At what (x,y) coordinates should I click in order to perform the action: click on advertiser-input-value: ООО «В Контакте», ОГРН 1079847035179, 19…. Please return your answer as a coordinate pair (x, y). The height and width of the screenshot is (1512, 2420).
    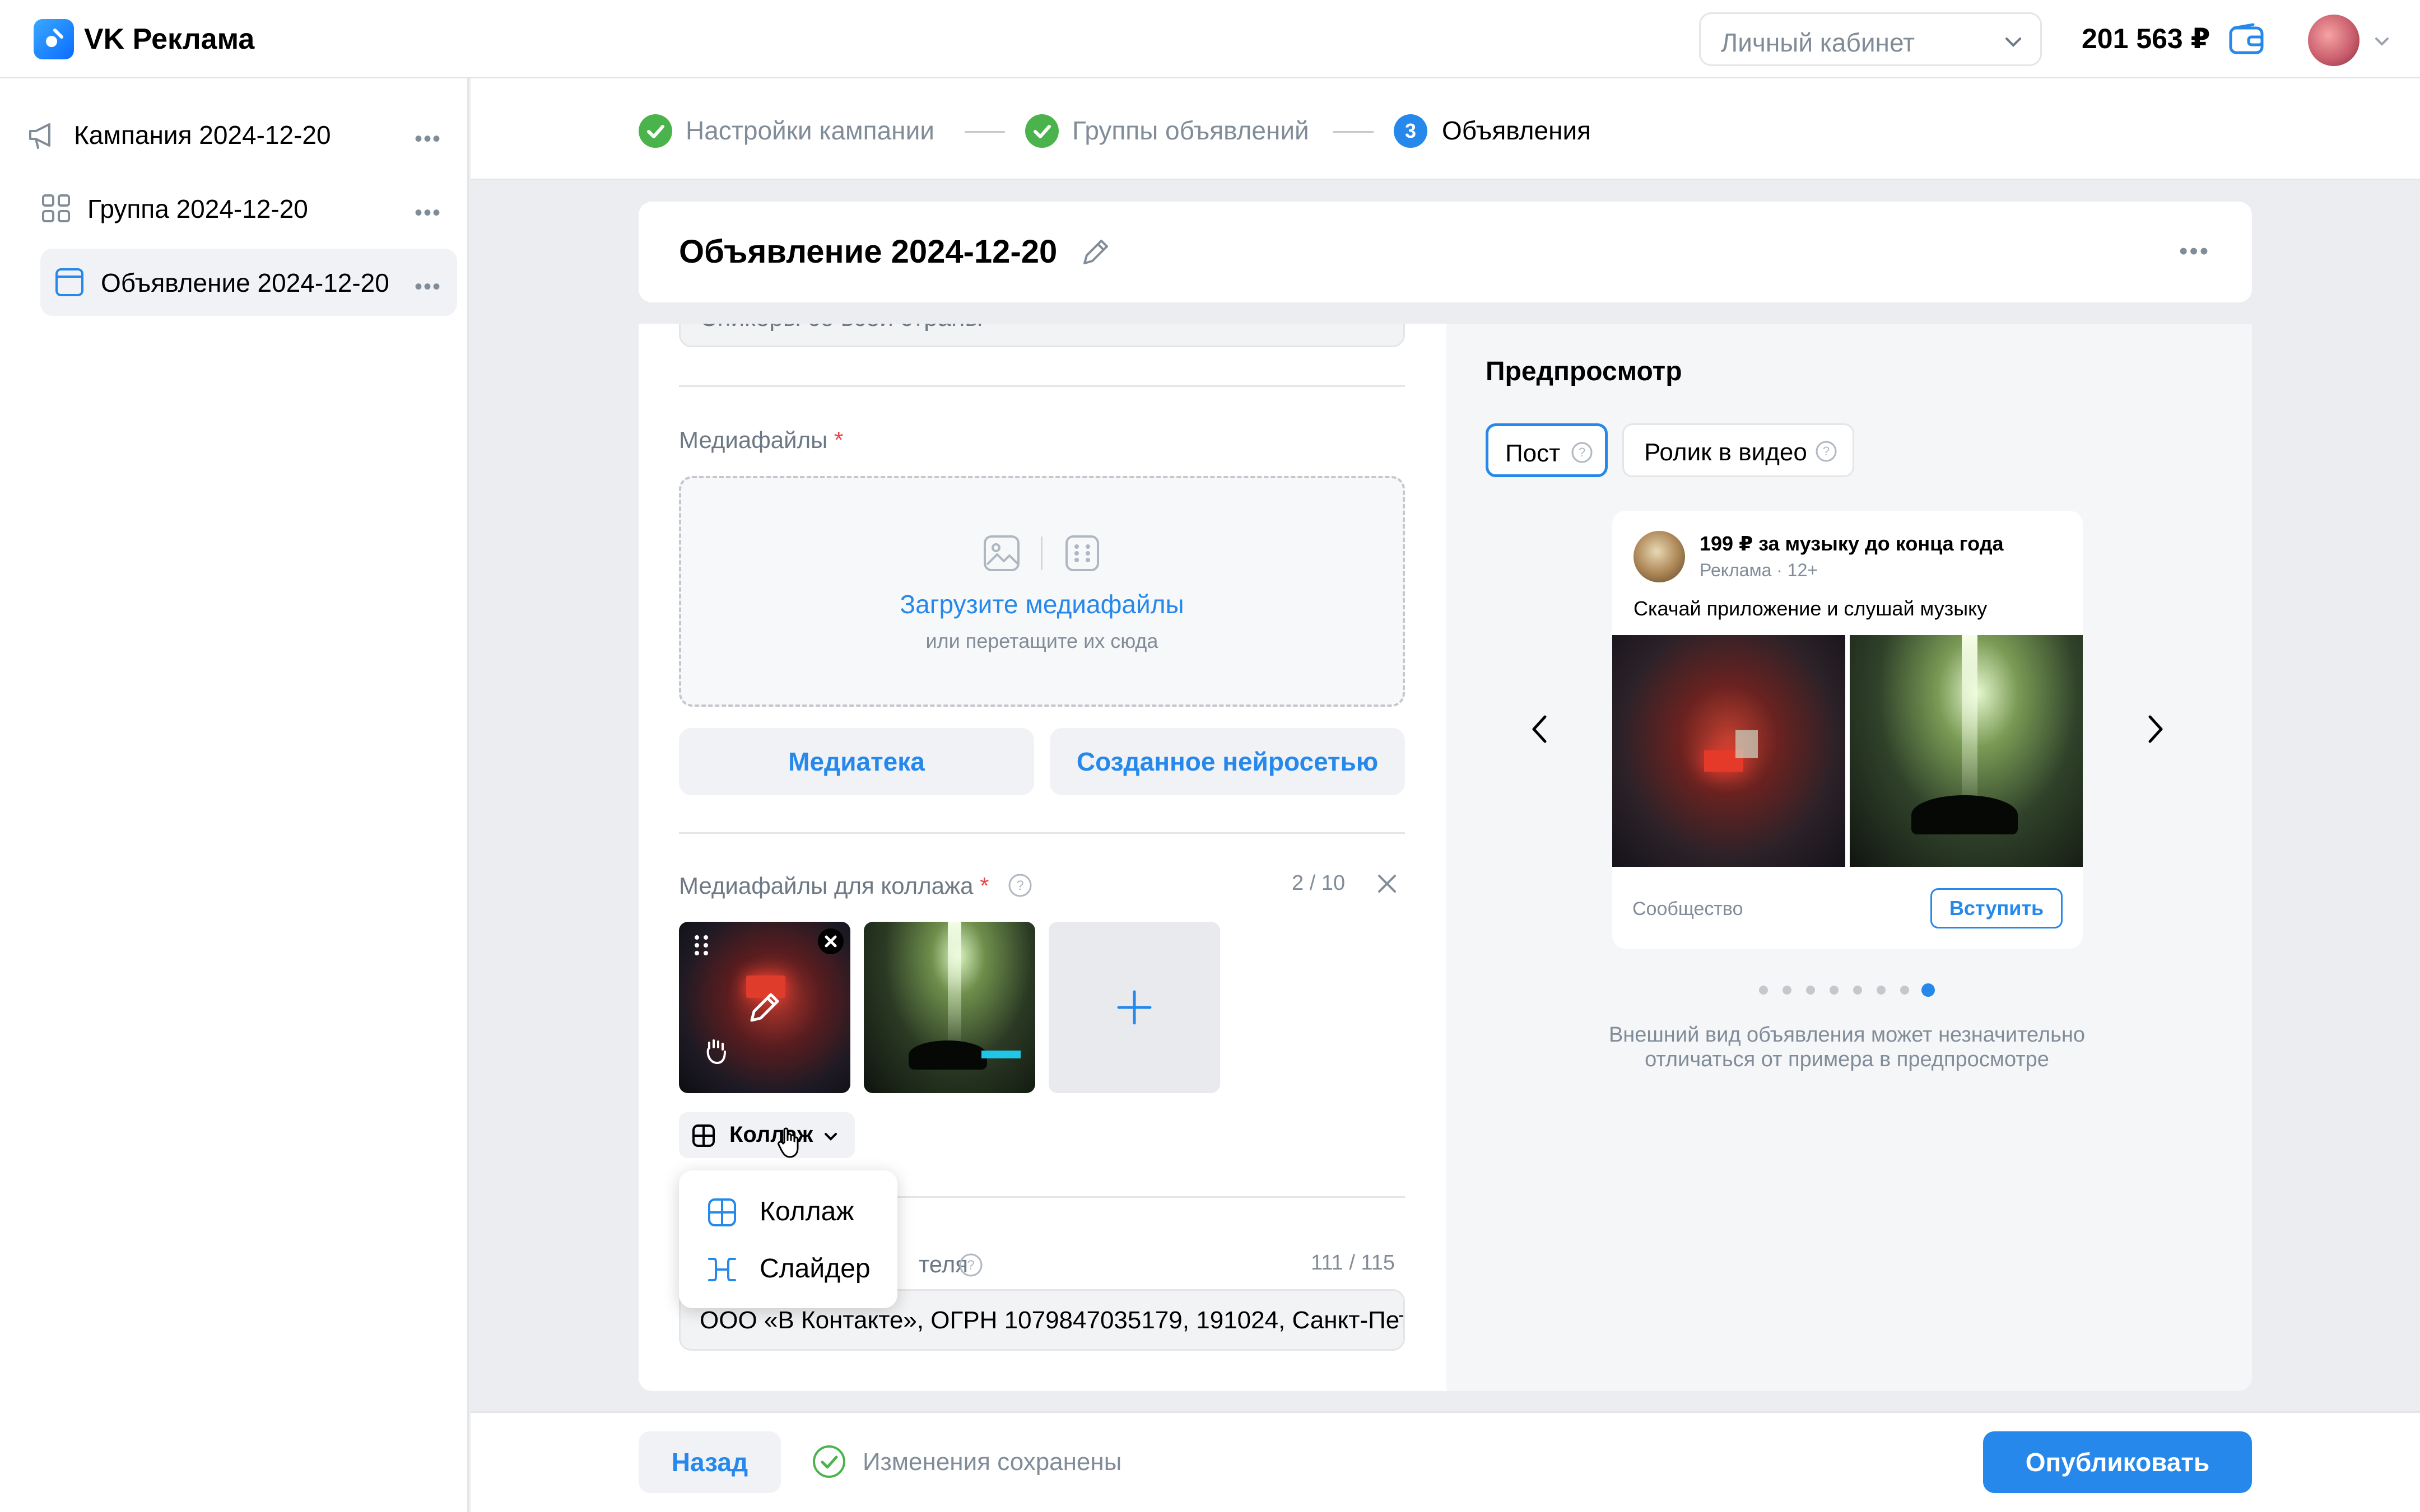
    Looking at the image, I should click on (1051, 1320).